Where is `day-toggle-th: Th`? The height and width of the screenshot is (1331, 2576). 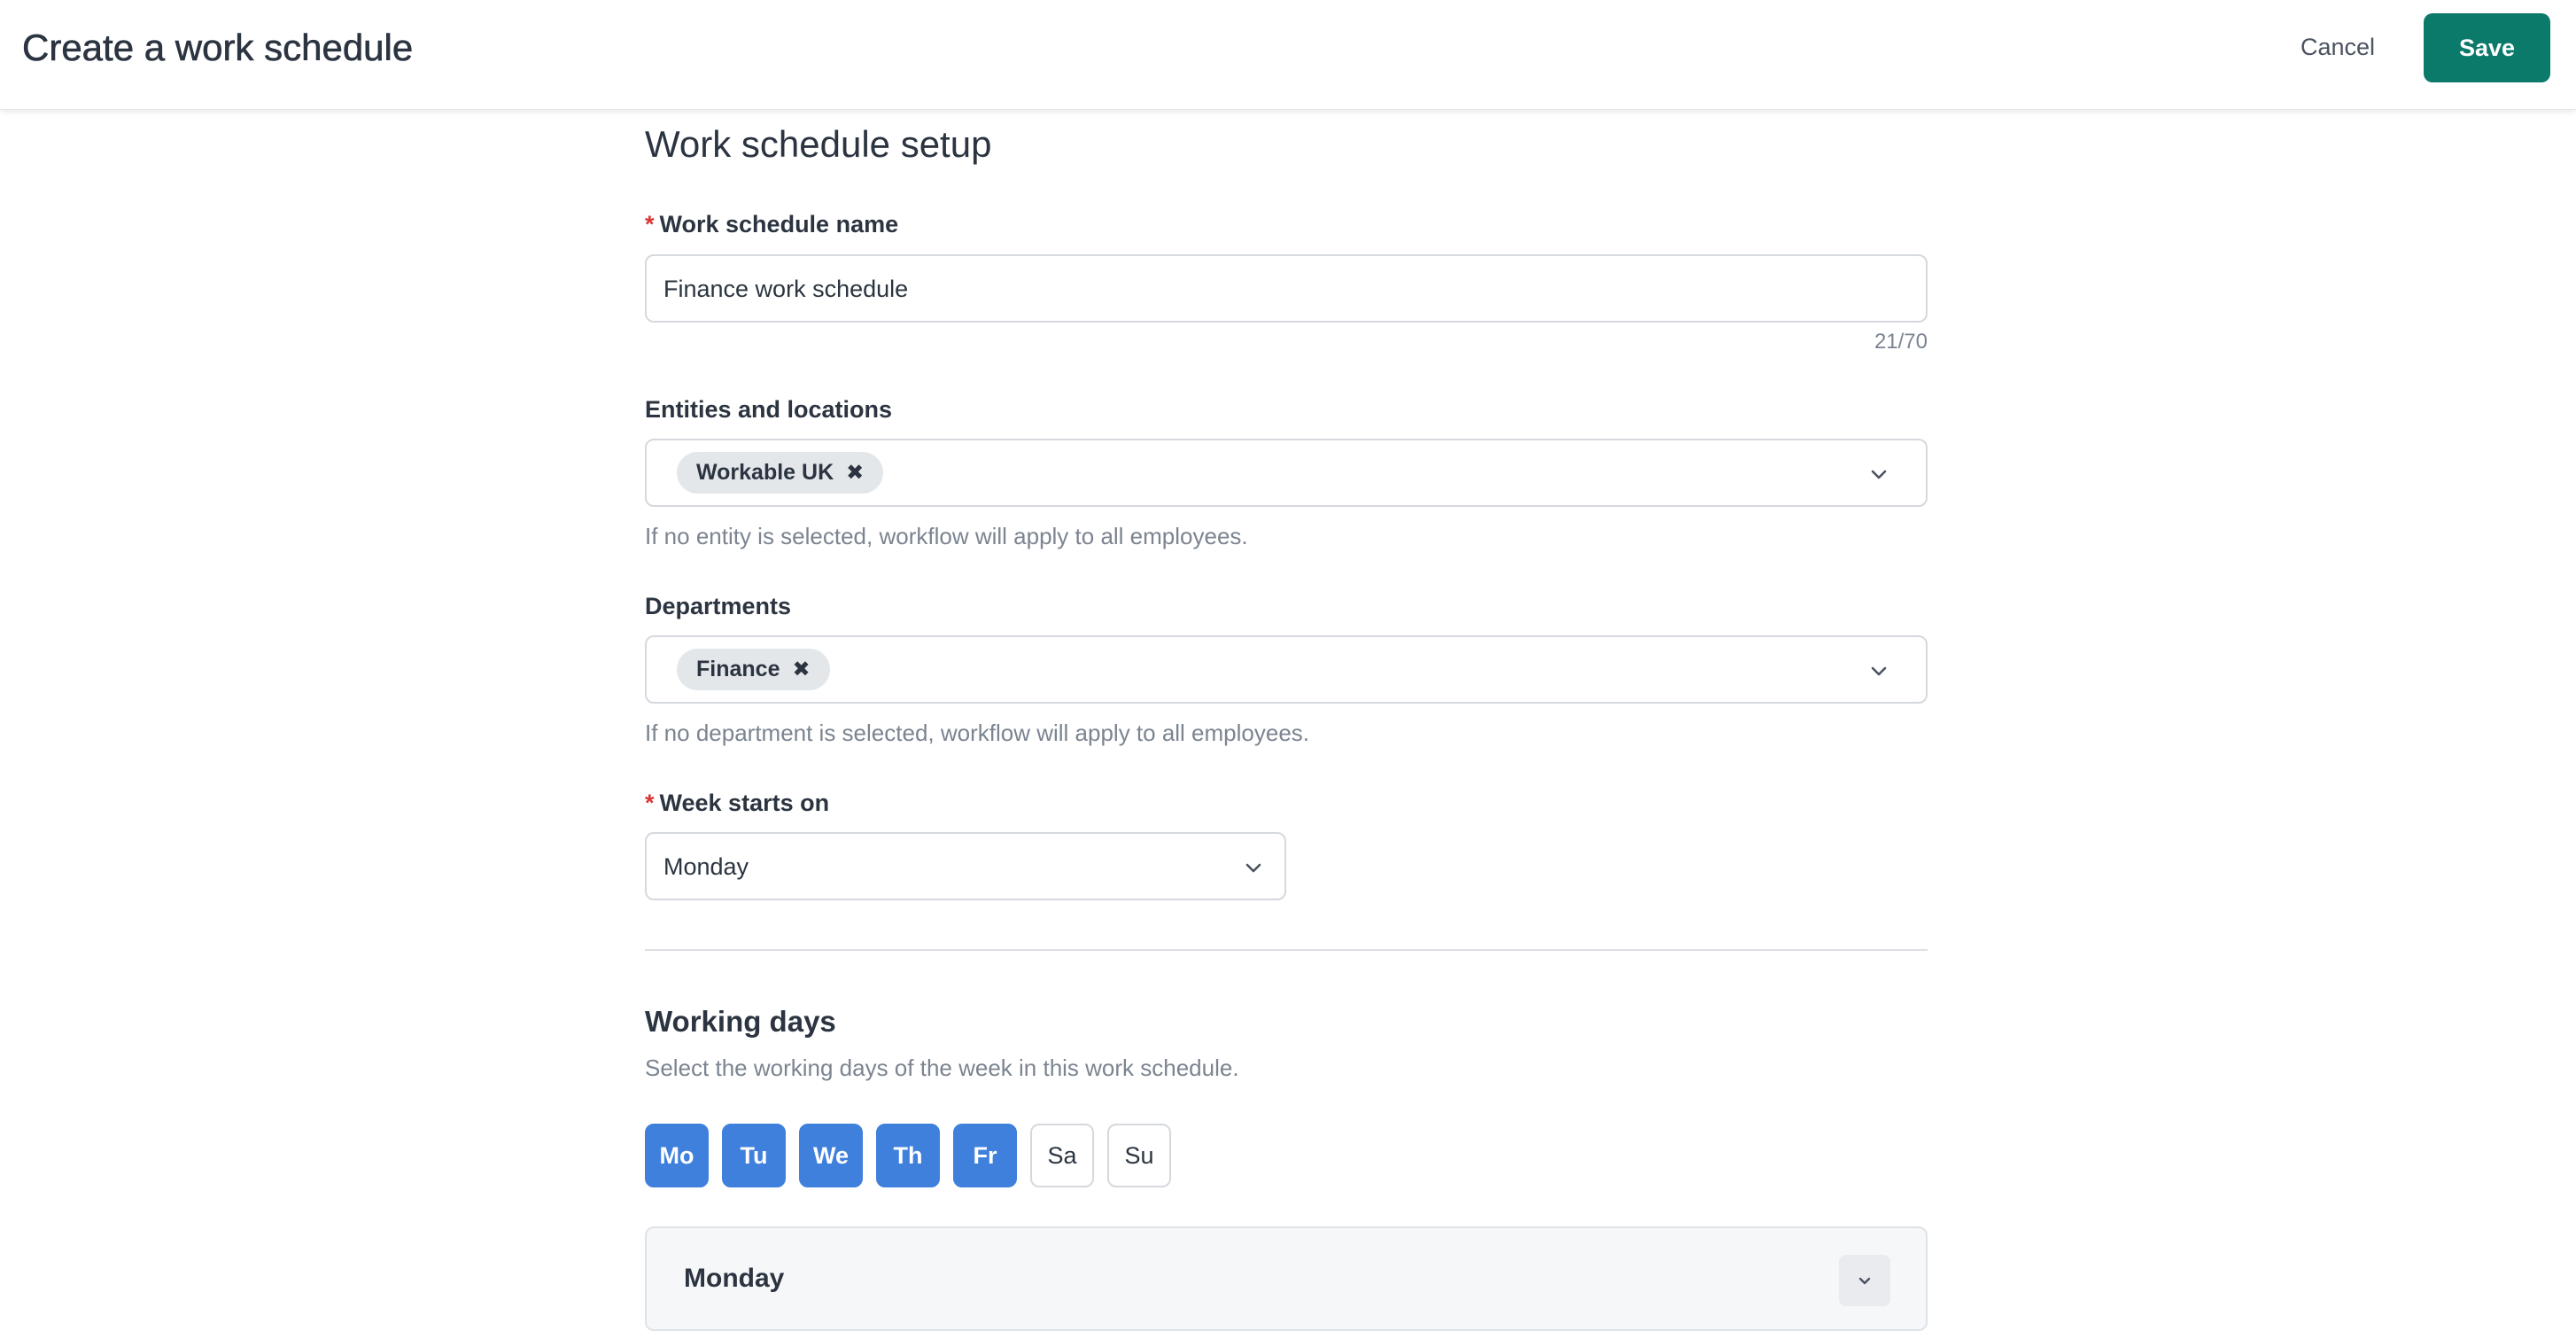
day-toggle-th: Th is located at coordinates (908, 1155).